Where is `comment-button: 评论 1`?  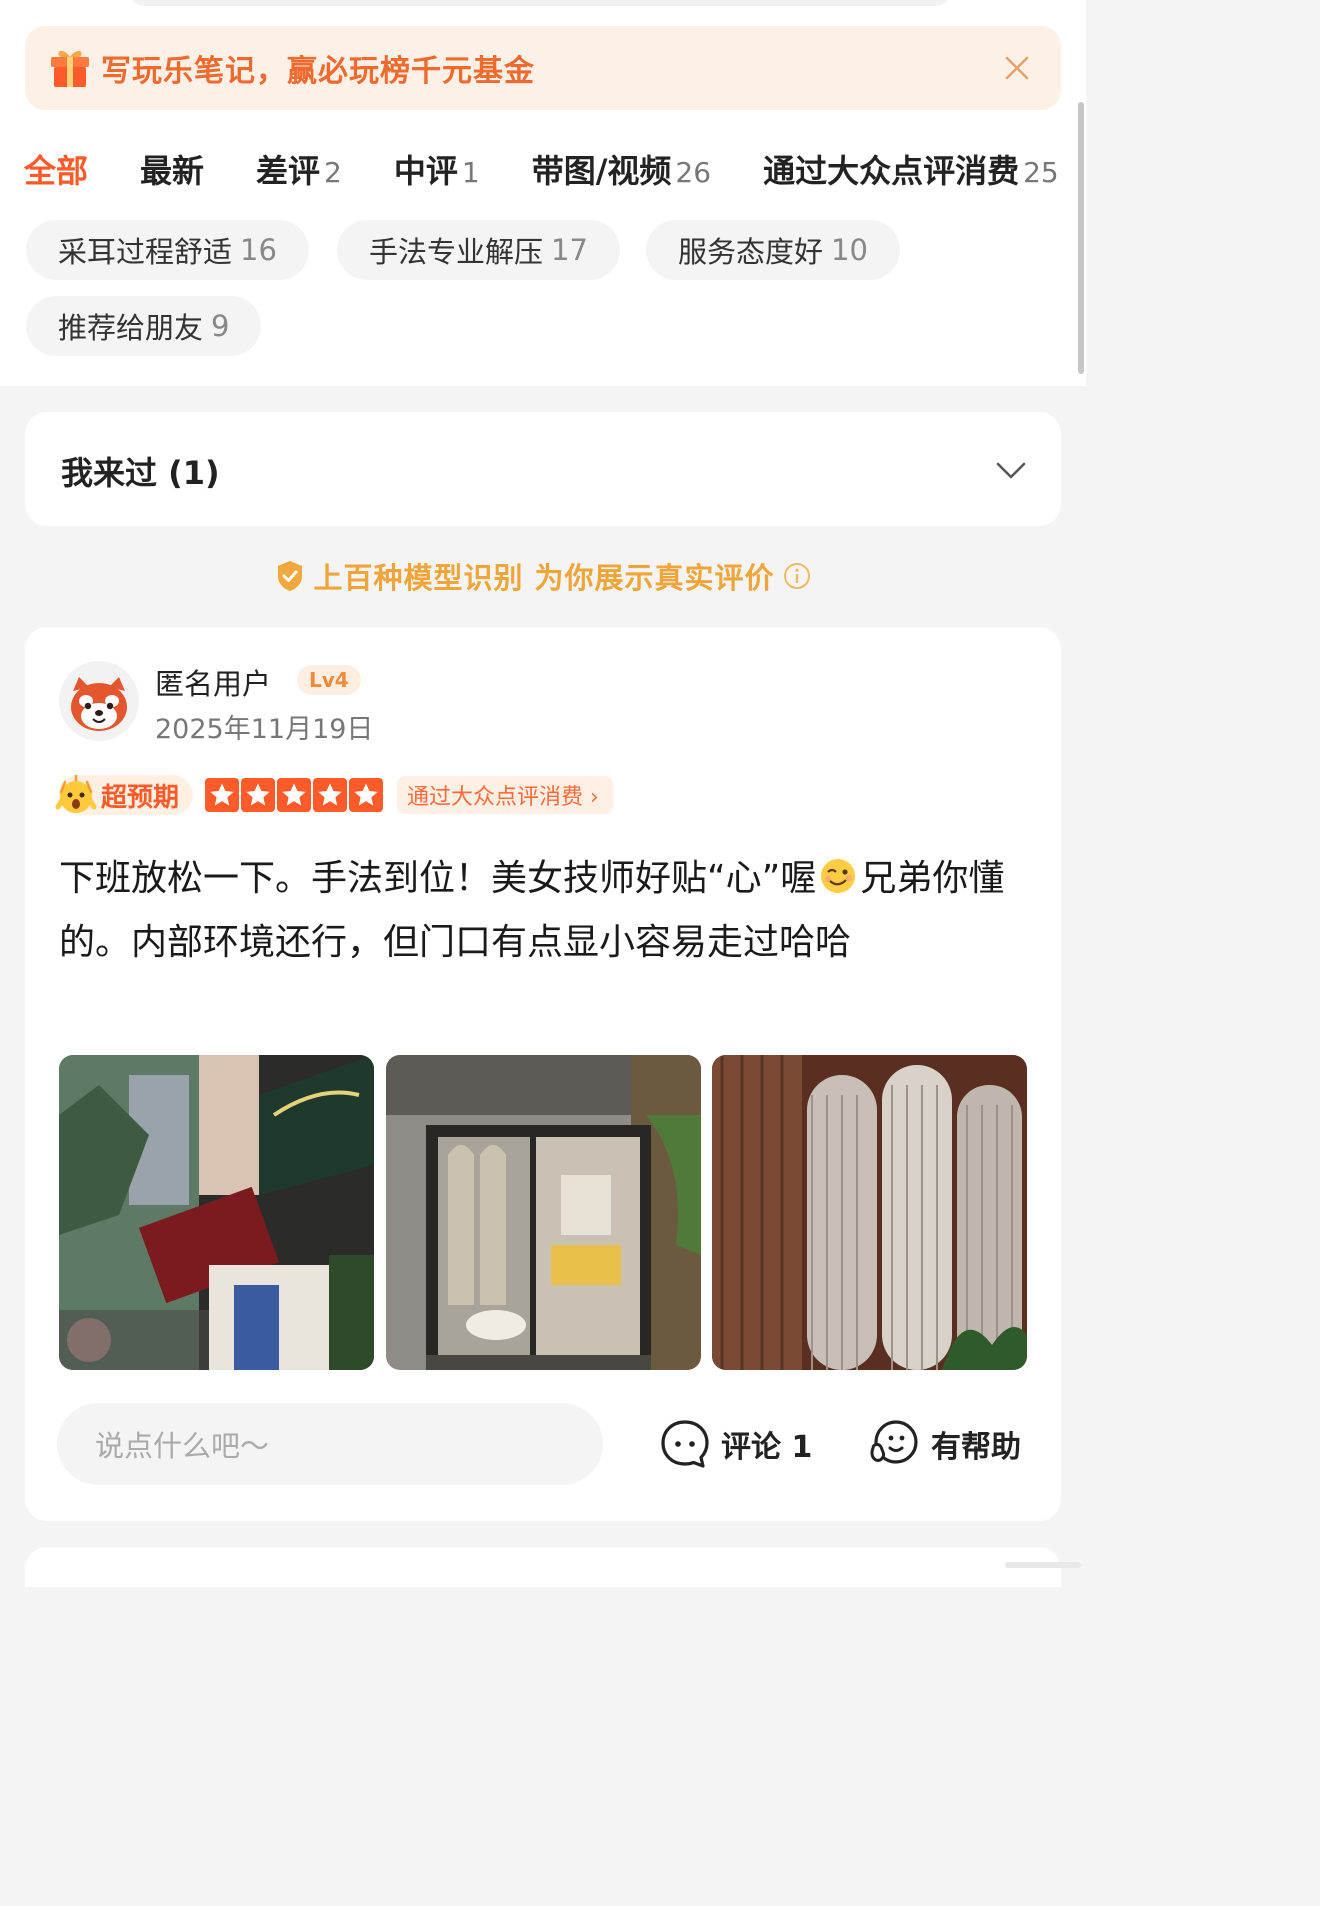 comment-button: 评论 1 is located at coordinates (735, 1444).